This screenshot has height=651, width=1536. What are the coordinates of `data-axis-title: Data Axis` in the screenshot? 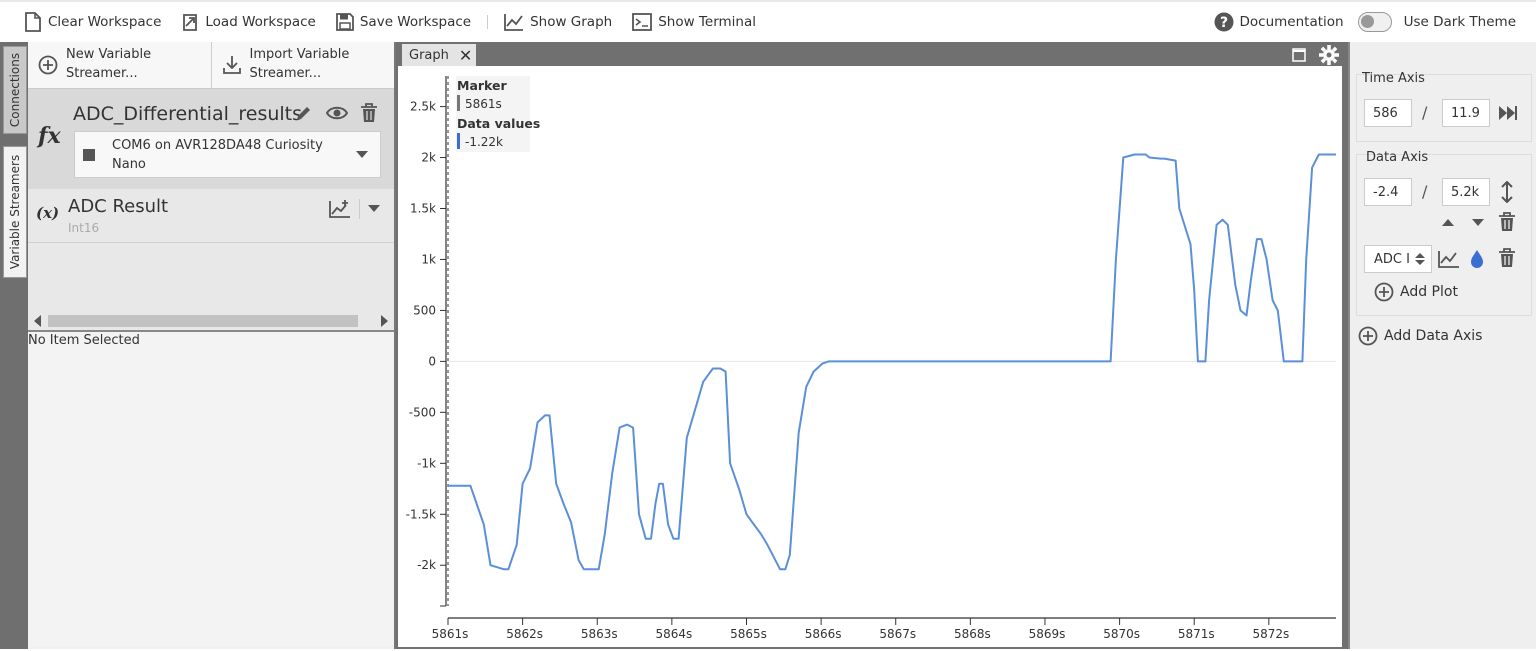 It's located at (1397, 157).